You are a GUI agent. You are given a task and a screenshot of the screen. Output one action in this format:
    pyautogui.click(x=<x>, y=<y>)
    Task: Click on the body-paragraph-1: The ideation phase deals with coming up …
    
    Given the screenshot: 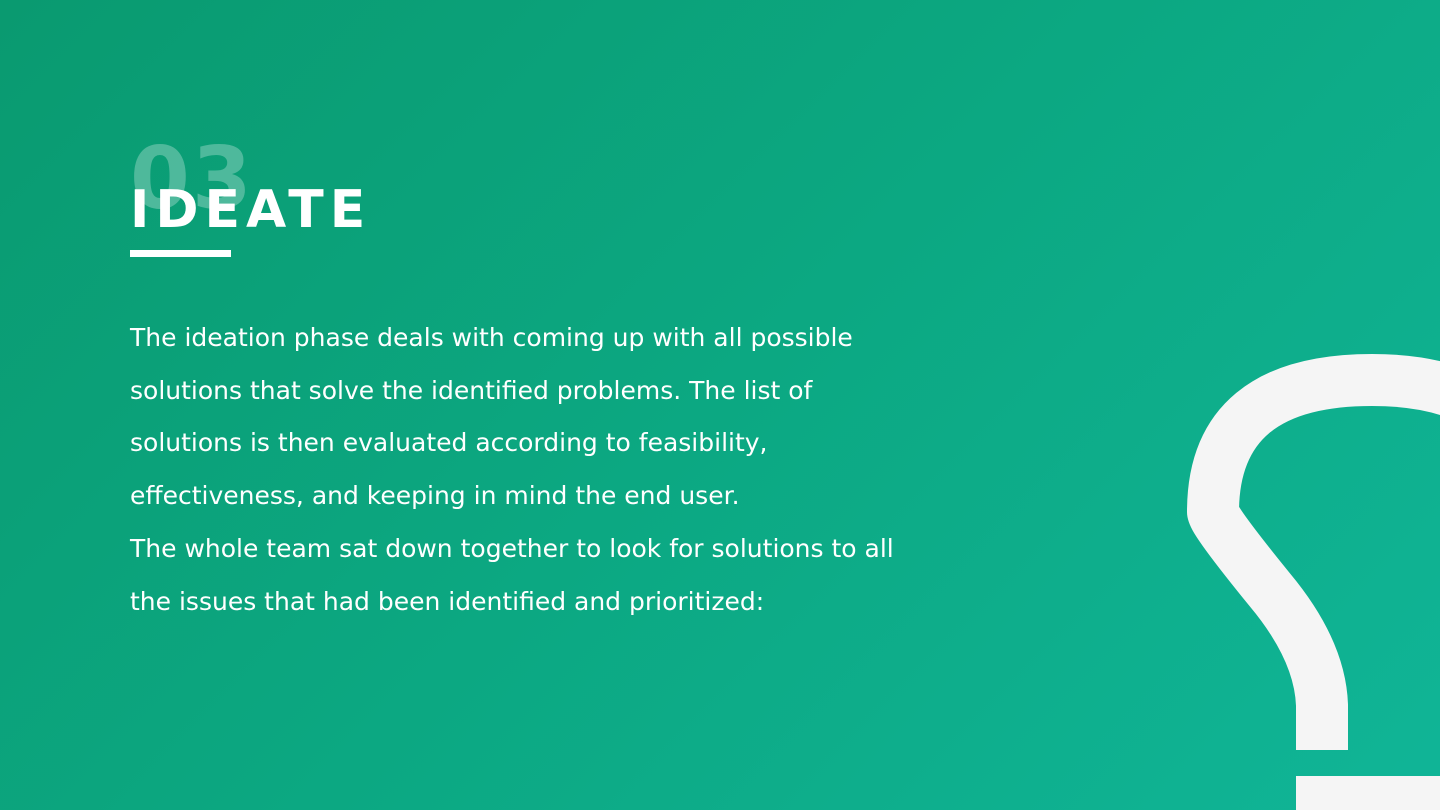 What is the action you would take?
    pyautogui.click(x=491, y=417)
    